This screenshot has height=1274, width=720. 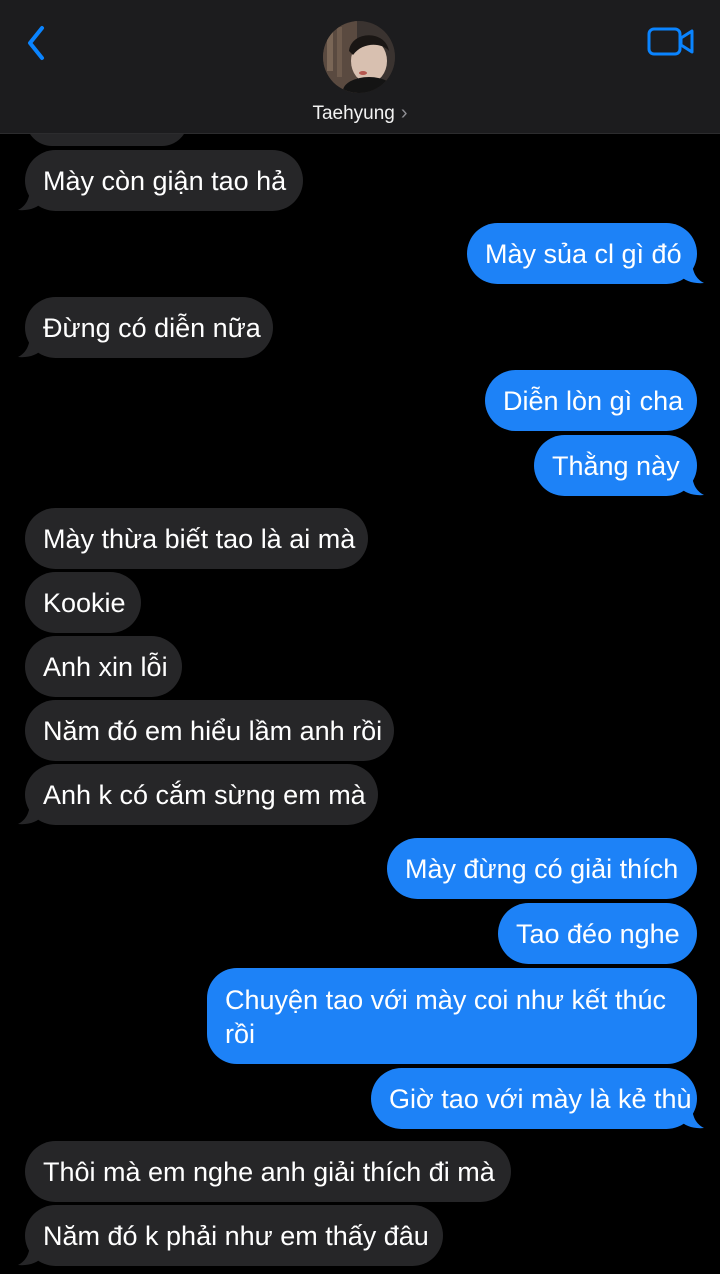 I want to click on message-bubble-outgoing: Giờ tao với mày là kẻ thù, so click(x=534, y=1098).